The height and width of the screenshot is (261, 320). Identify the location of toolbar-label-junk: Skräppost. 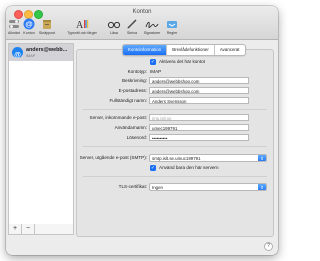
(47, 33).